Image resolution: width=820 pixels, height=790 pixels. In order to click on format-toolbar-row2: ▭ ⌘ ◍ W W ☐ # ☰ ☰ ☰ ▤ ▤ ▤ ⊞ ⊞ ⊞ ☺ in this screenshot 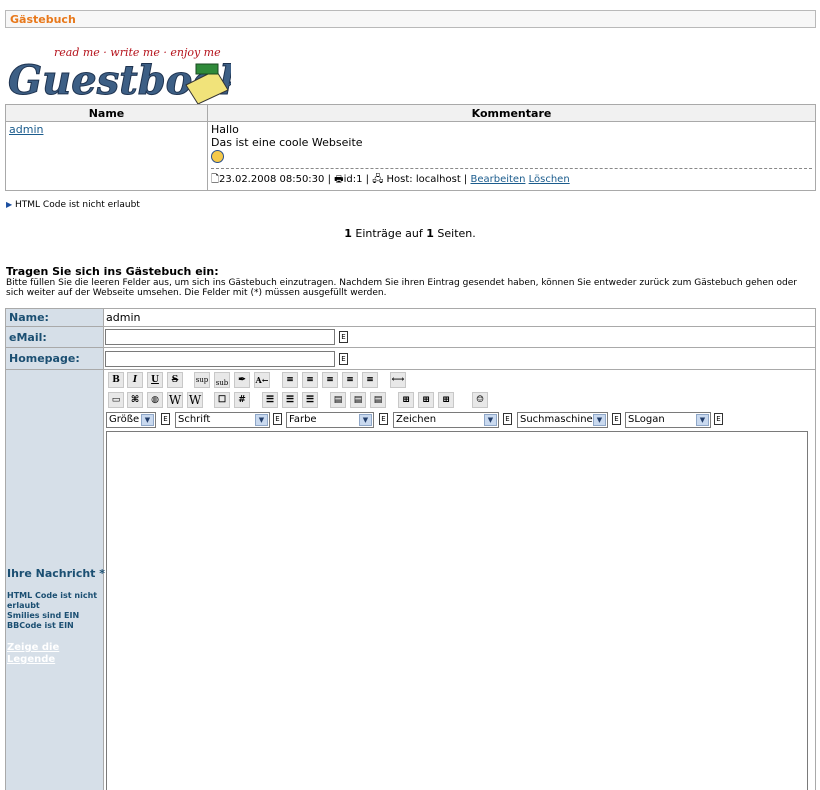, I will do `click(306, 401)`.